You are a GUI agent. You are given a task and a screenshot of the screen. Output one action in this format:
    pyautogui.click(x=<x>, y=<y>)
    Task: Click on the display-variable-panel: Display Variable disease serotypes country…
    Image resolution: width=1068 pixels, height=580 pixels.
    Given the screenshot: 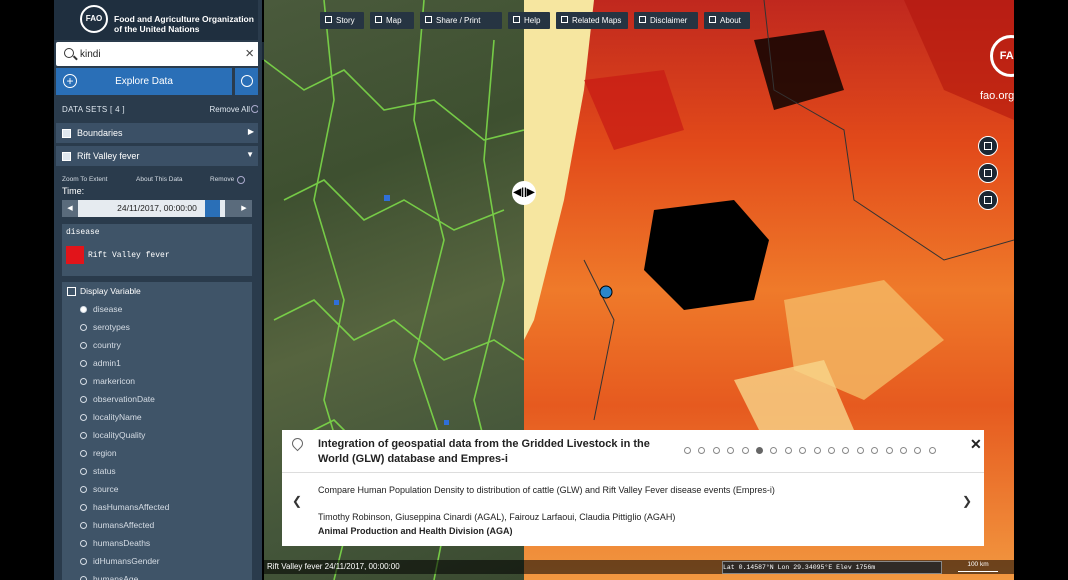 What is the action you would take?
    pyautogui.click(x=157, y=431)
    